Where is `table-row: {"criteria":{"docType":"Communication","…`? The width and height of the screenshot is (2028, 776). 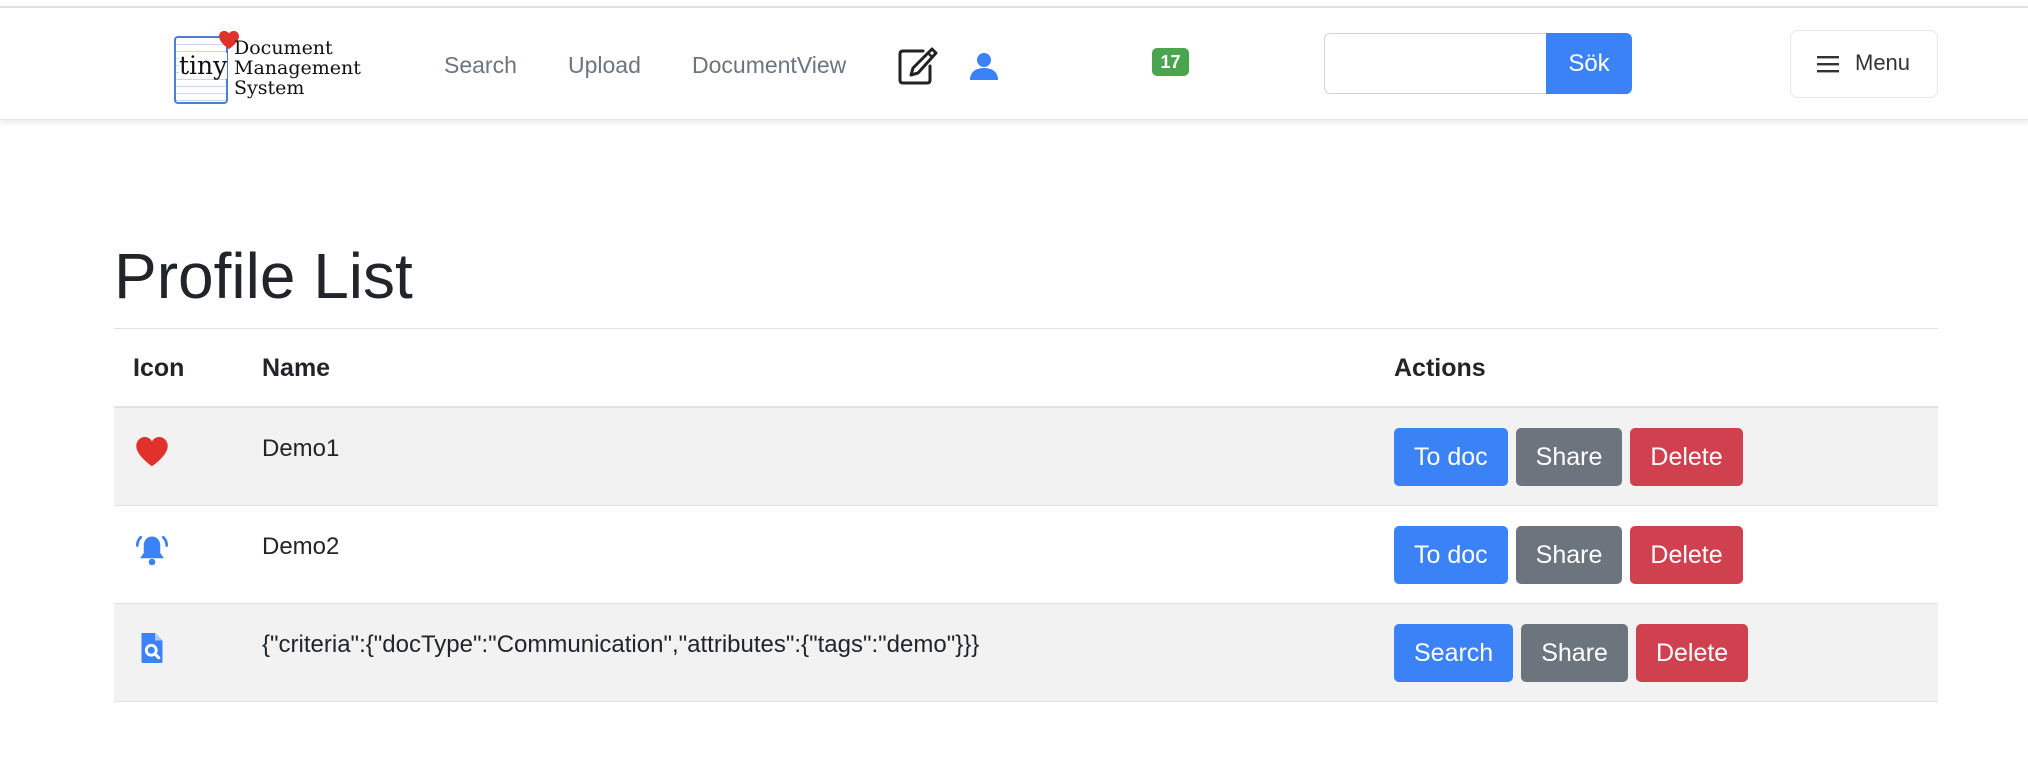
table-row: {"criteria":{"docType":"Communication","… is located at coordinates (1026, 653).